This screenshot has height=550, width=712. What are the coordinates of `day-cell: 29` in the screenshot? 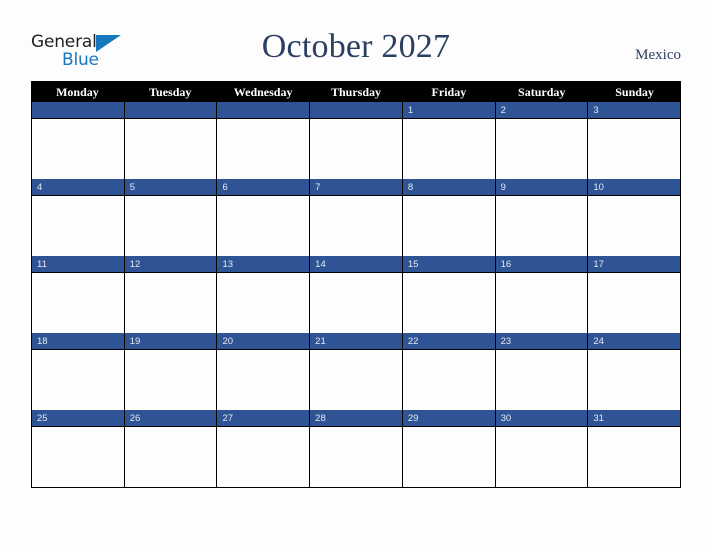 It's located at (449, 448).